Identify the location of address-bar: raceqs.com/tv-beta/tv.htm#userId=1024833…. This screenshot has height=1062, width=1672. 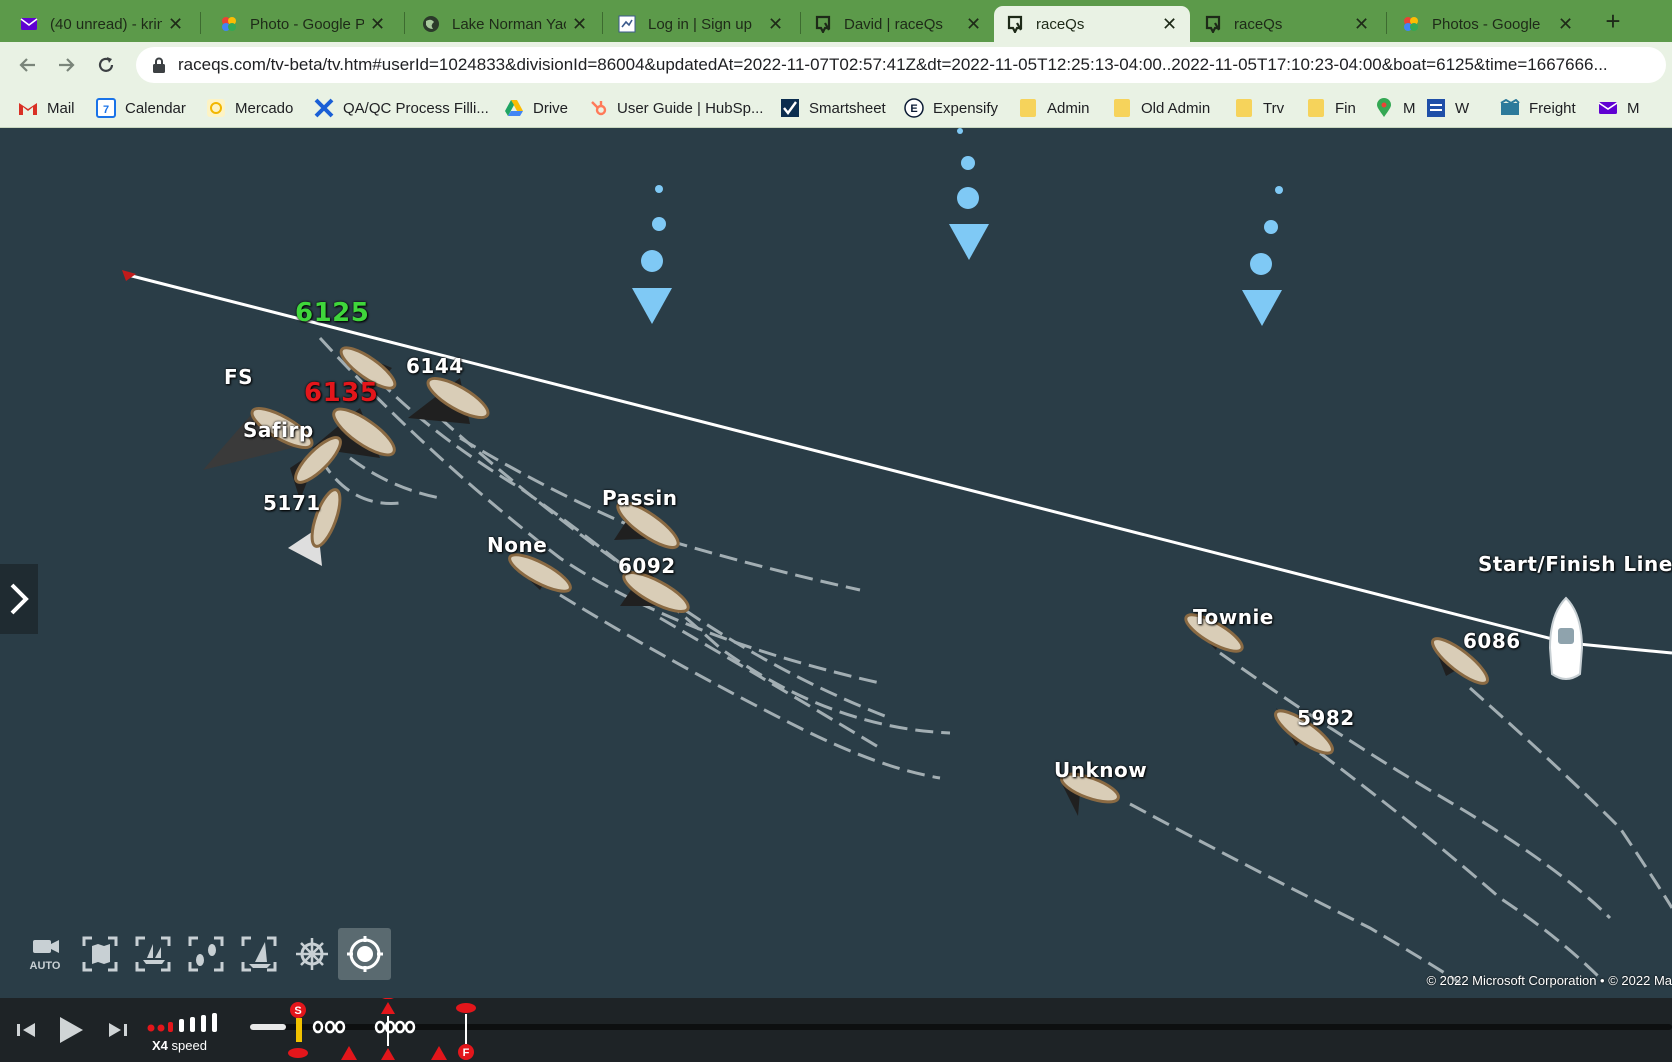
(901, 65).